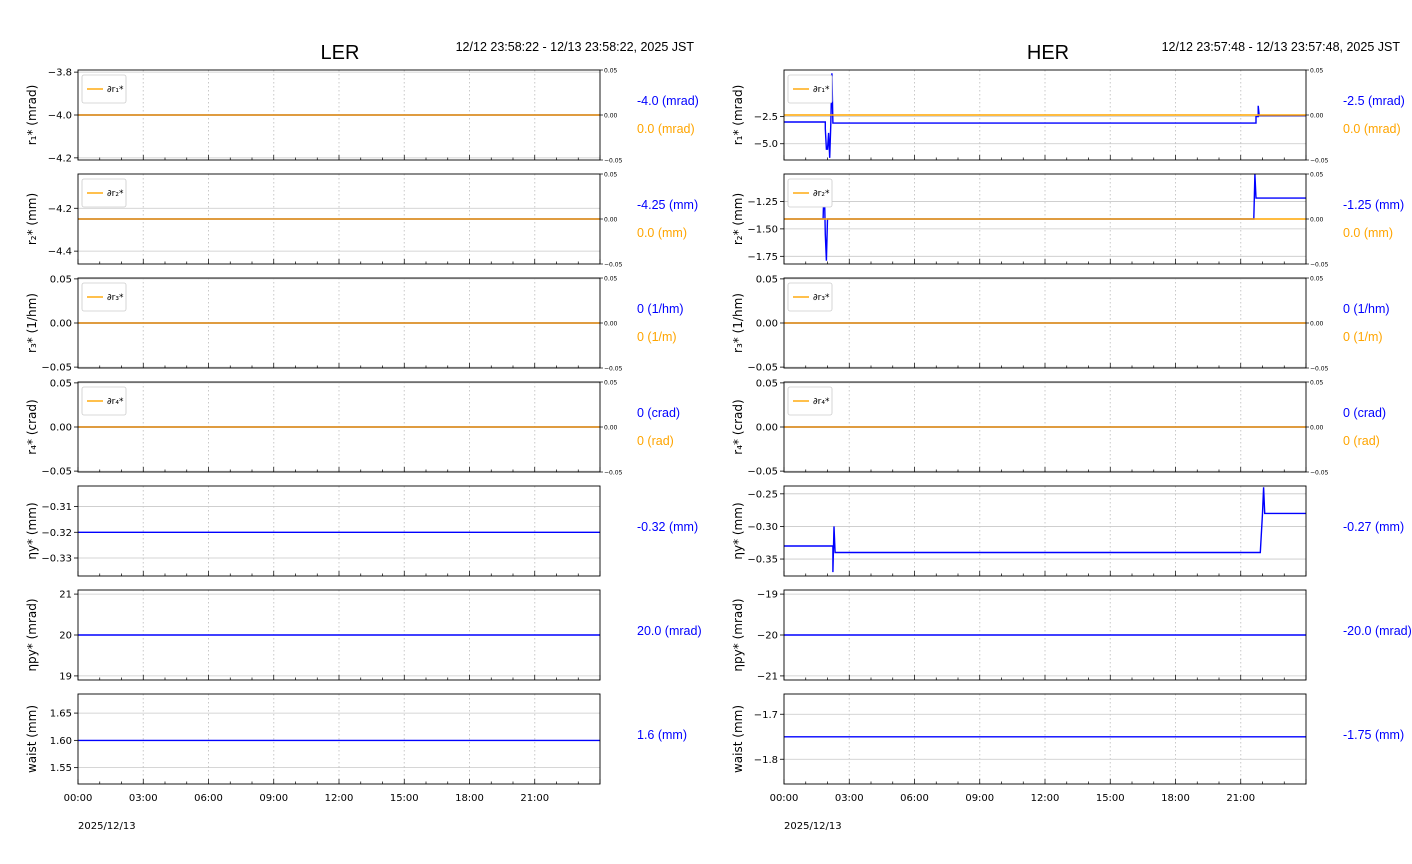  Describe the element at coordinates (1373, 527) in the screenshot. I see `current-value: -0.27 (mm)` at that location.